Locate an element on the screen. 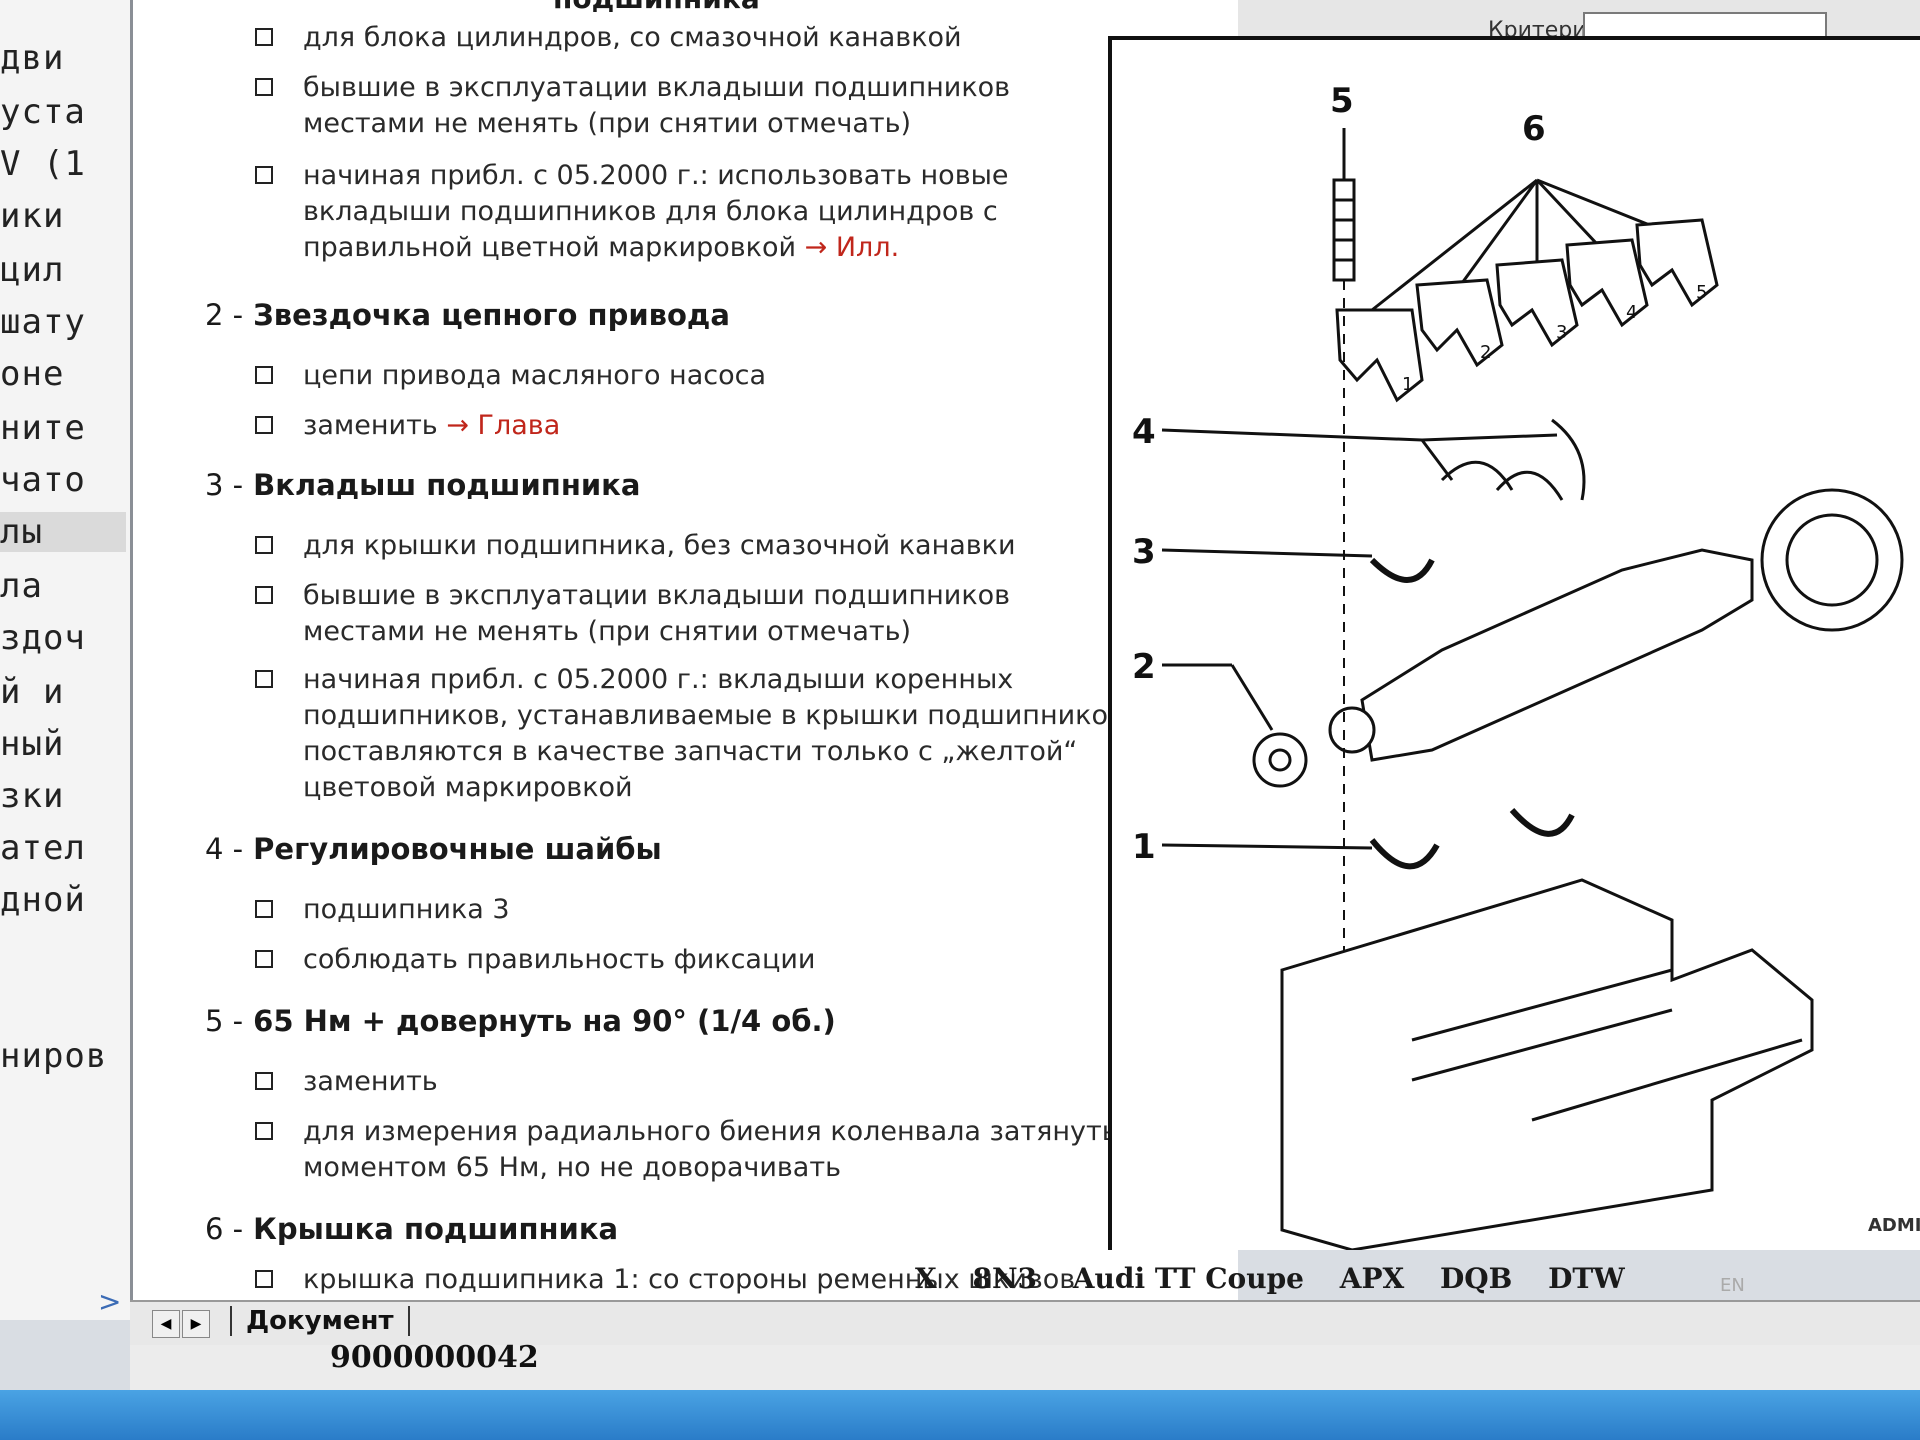 The width and height of the screenshot is (1920, 1440). cap-number: 2 is located at coordinates (1485, 352).